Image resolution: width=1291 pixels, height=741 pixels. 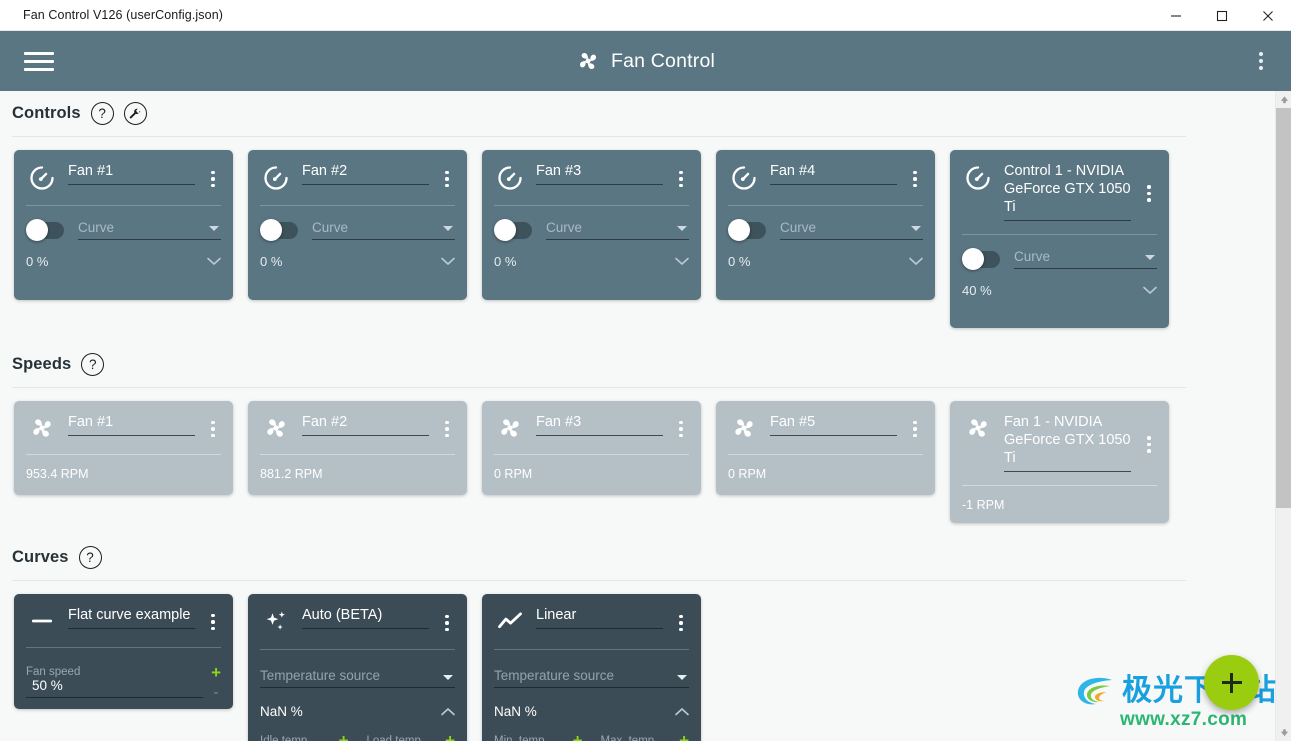 What do you see at coordinates (645, 61) in the screenshot?
I see `app-title-group: Fan Control` at bounding box center [645, 61].